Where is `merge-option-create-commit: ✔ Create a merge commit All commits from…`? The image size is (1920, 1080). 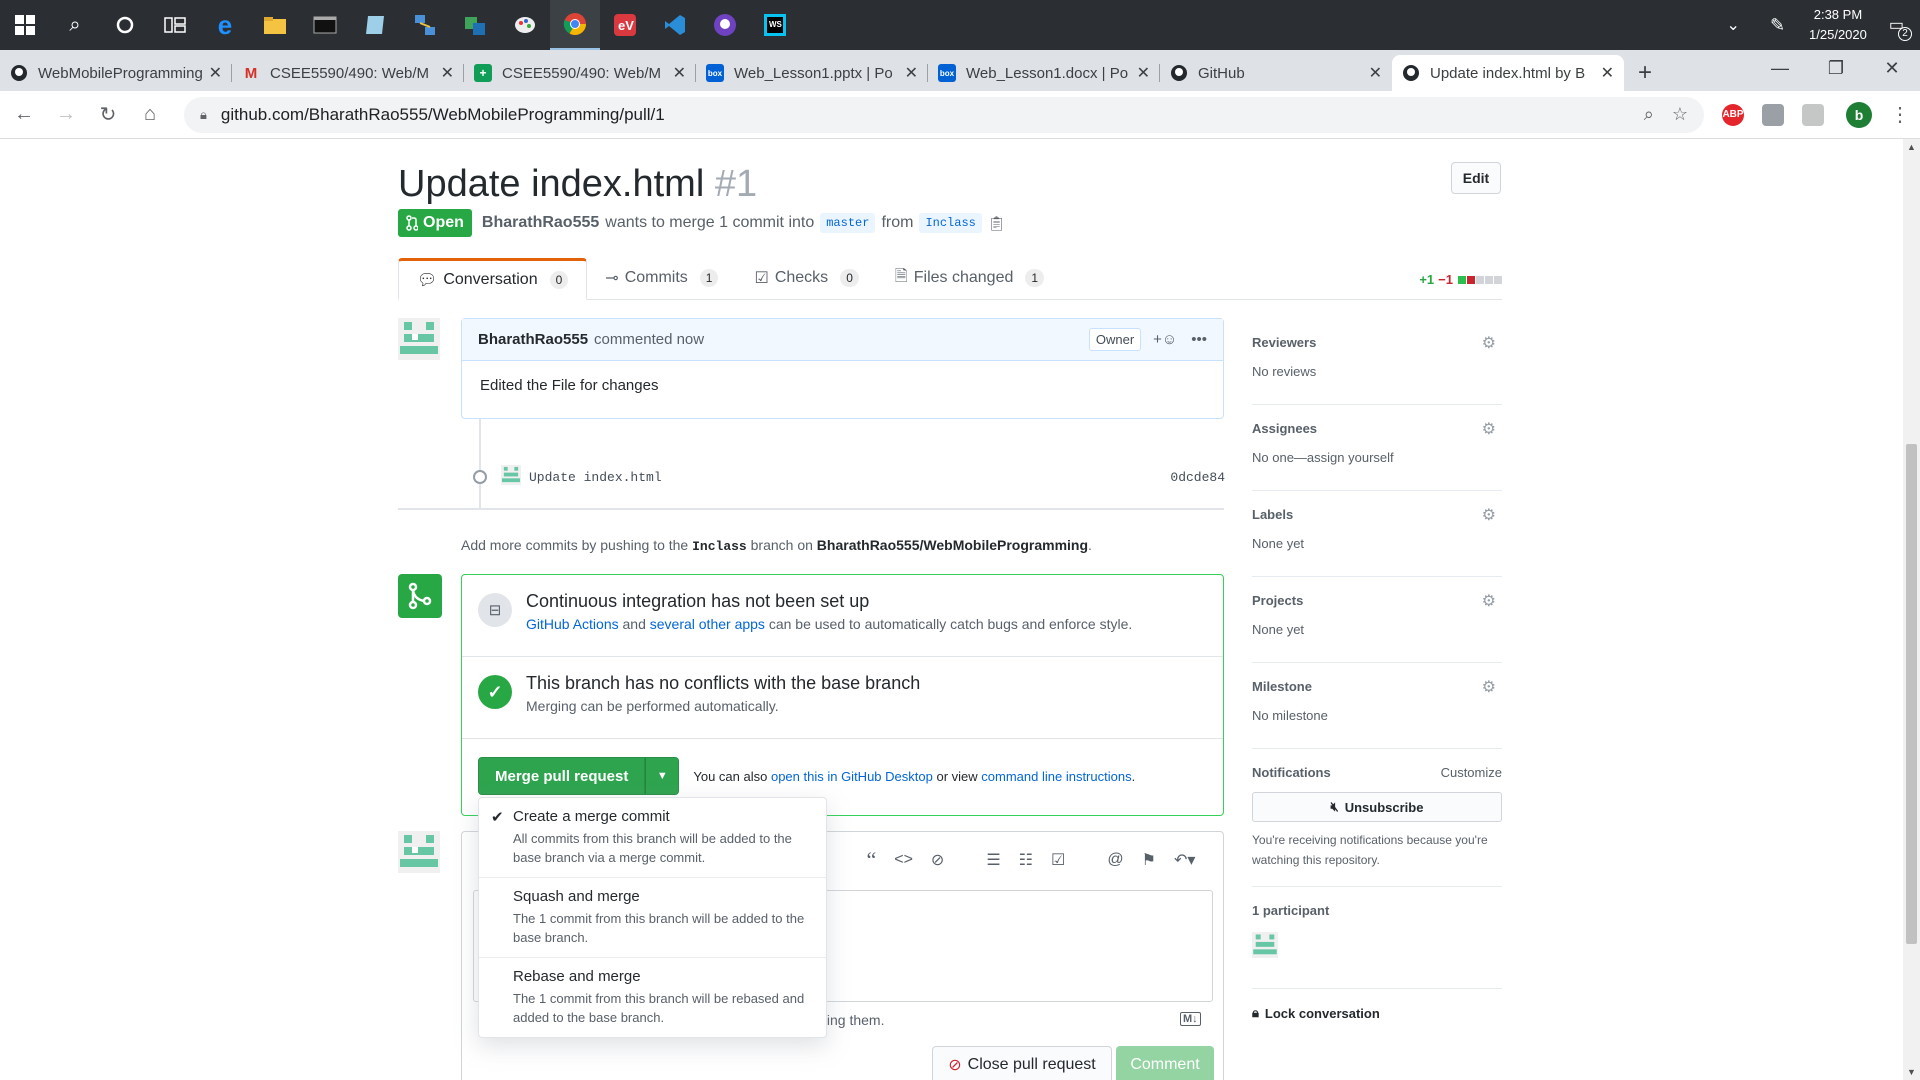 merge-option-create-commit: ✔ Create a merge commit All commits from… is located at coordinates (652, 838).